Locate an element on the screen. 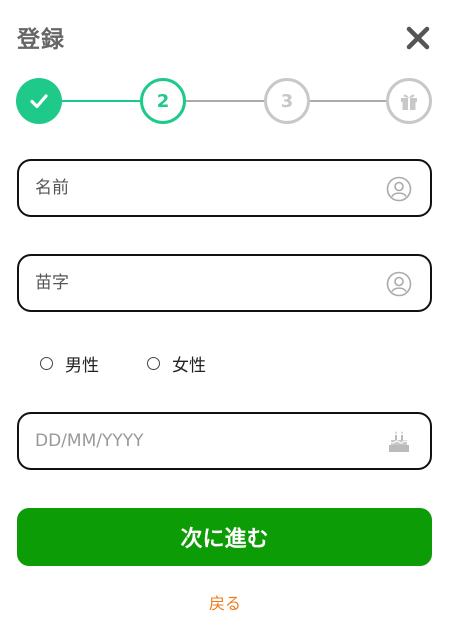 This screenshot has height=617, width=450. last-name-field is located at coordinates (224, 283).